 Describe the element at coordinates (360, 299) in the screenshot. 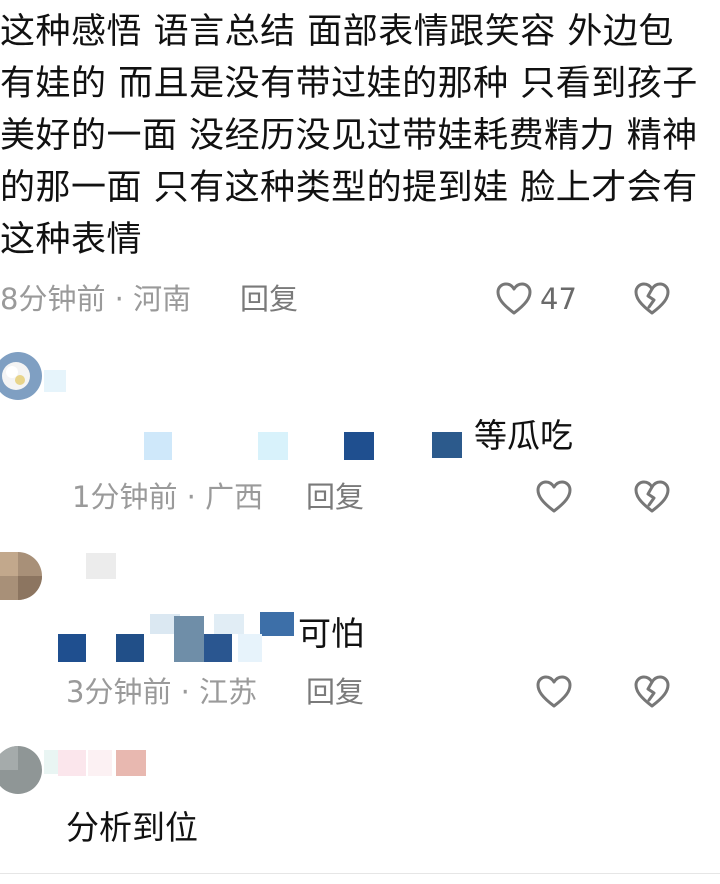

I see `comment-meta-row: 8分钟前 · 河南 回复 47` at that location.